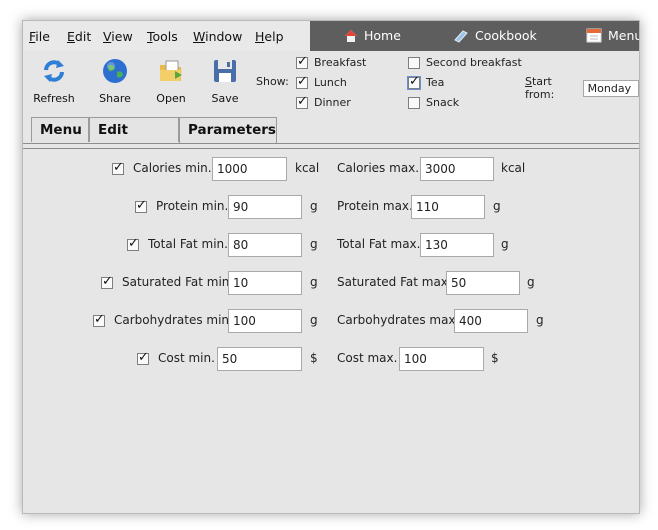 The image size is (658, 530). I want to click on saturated-fat-max-unit: g, so click(531, 282).